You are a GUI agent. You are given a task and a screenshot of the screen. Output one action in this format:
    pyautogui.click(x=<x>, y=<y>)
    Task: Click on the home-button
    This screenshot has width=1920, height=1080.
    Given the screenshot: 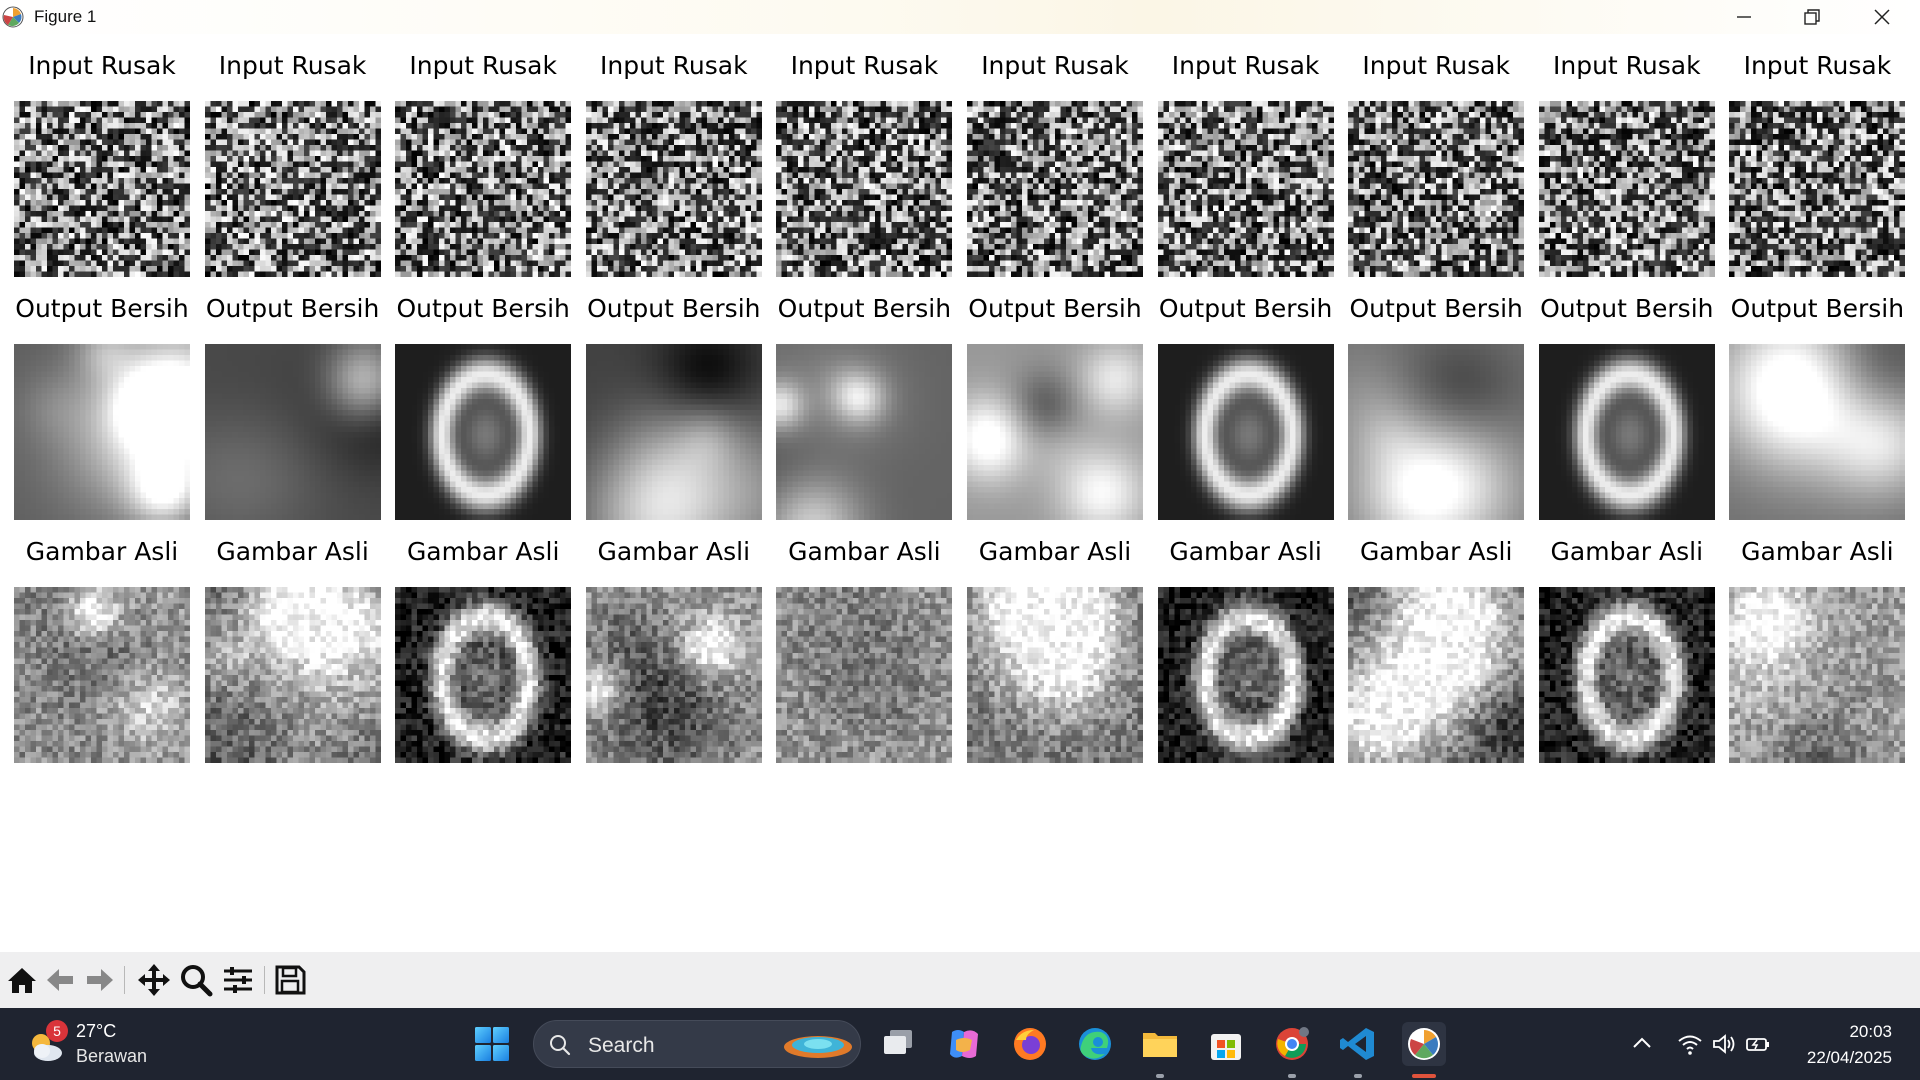 What is the action you would take?
    pyautogui.click(x=22, y=980)
    